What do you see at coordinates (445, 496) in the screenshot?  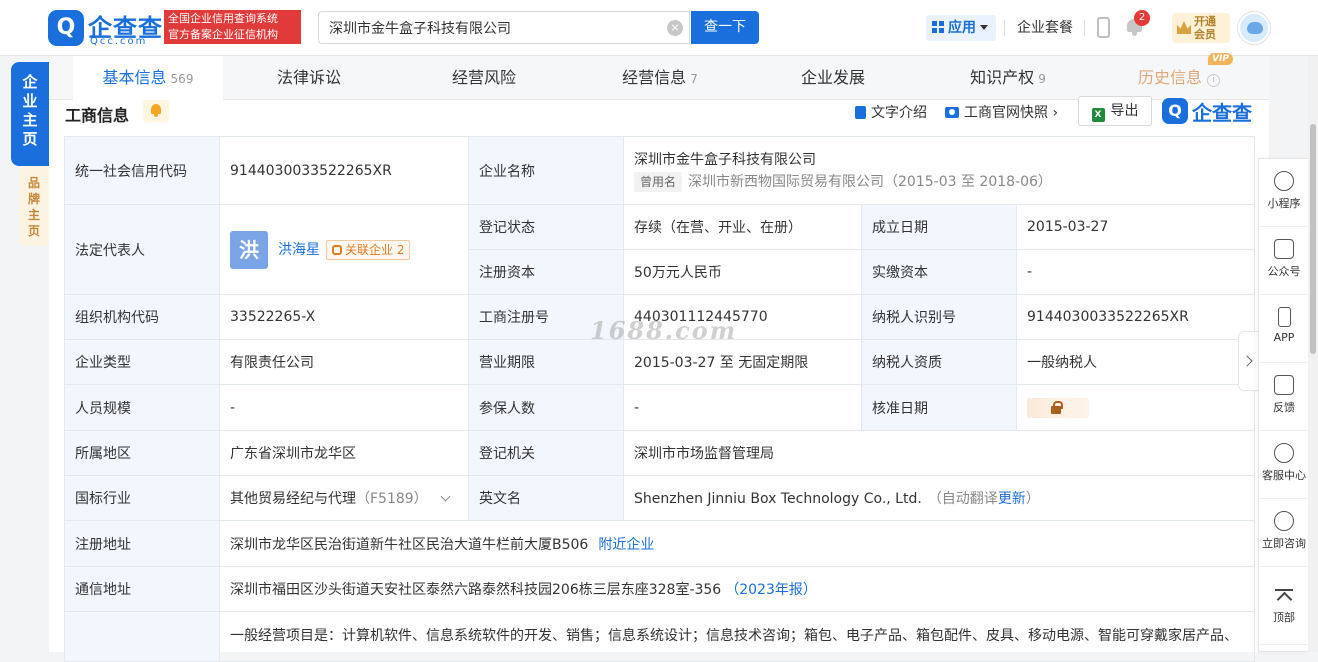 I see `chevron-down-icon` at bounding box center [445, 496].